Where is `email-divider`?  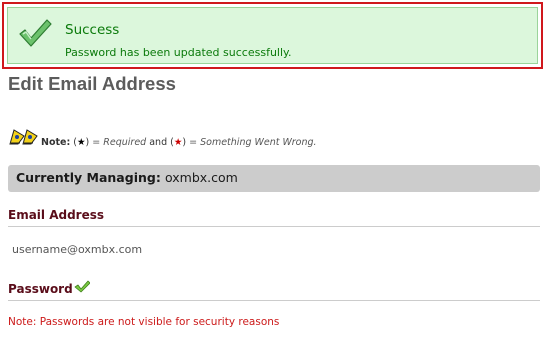
email-divider is located at coordinates (274, 226).